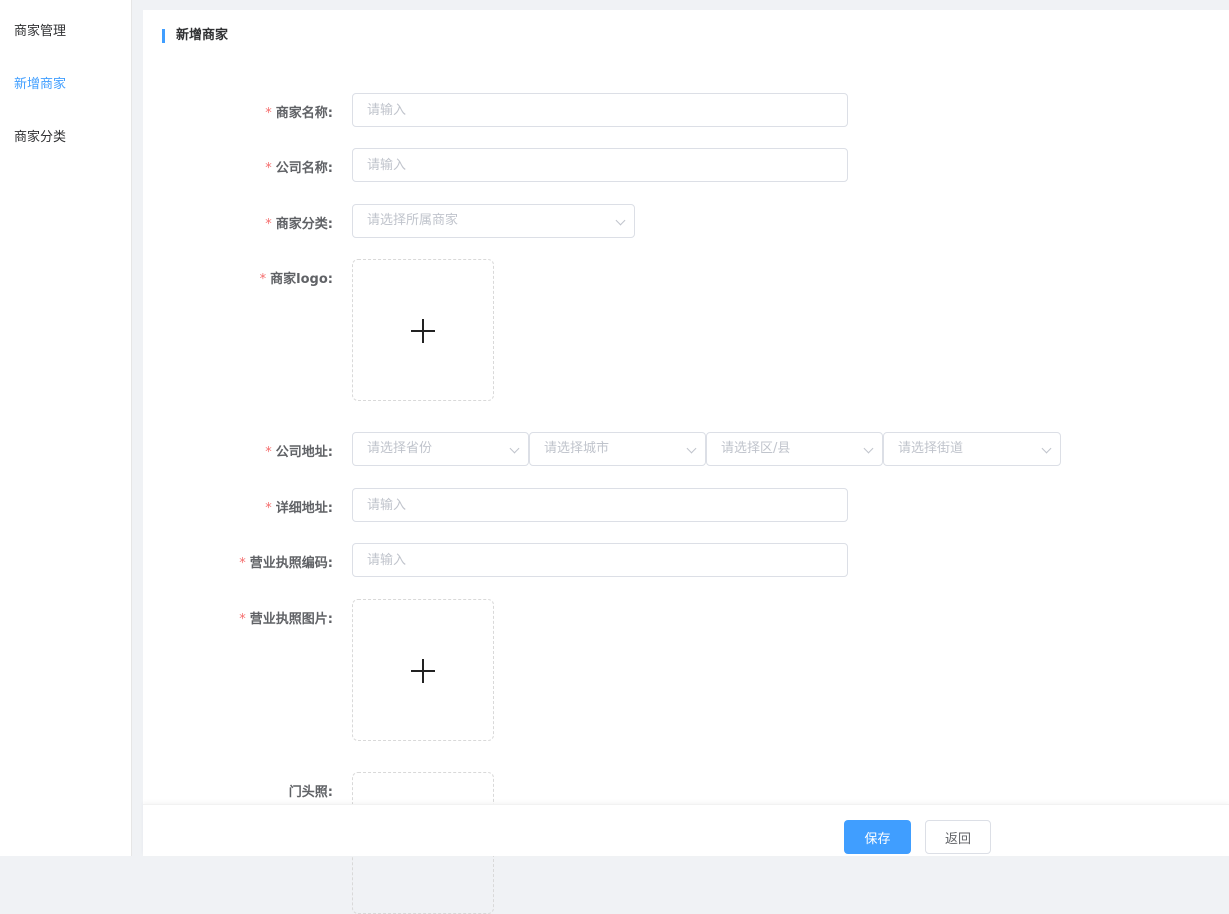  What do you see at coordinates (310, 792) in the screenshot?
I see `storefront-label: 门头照:` at bounding box center [310, 792].